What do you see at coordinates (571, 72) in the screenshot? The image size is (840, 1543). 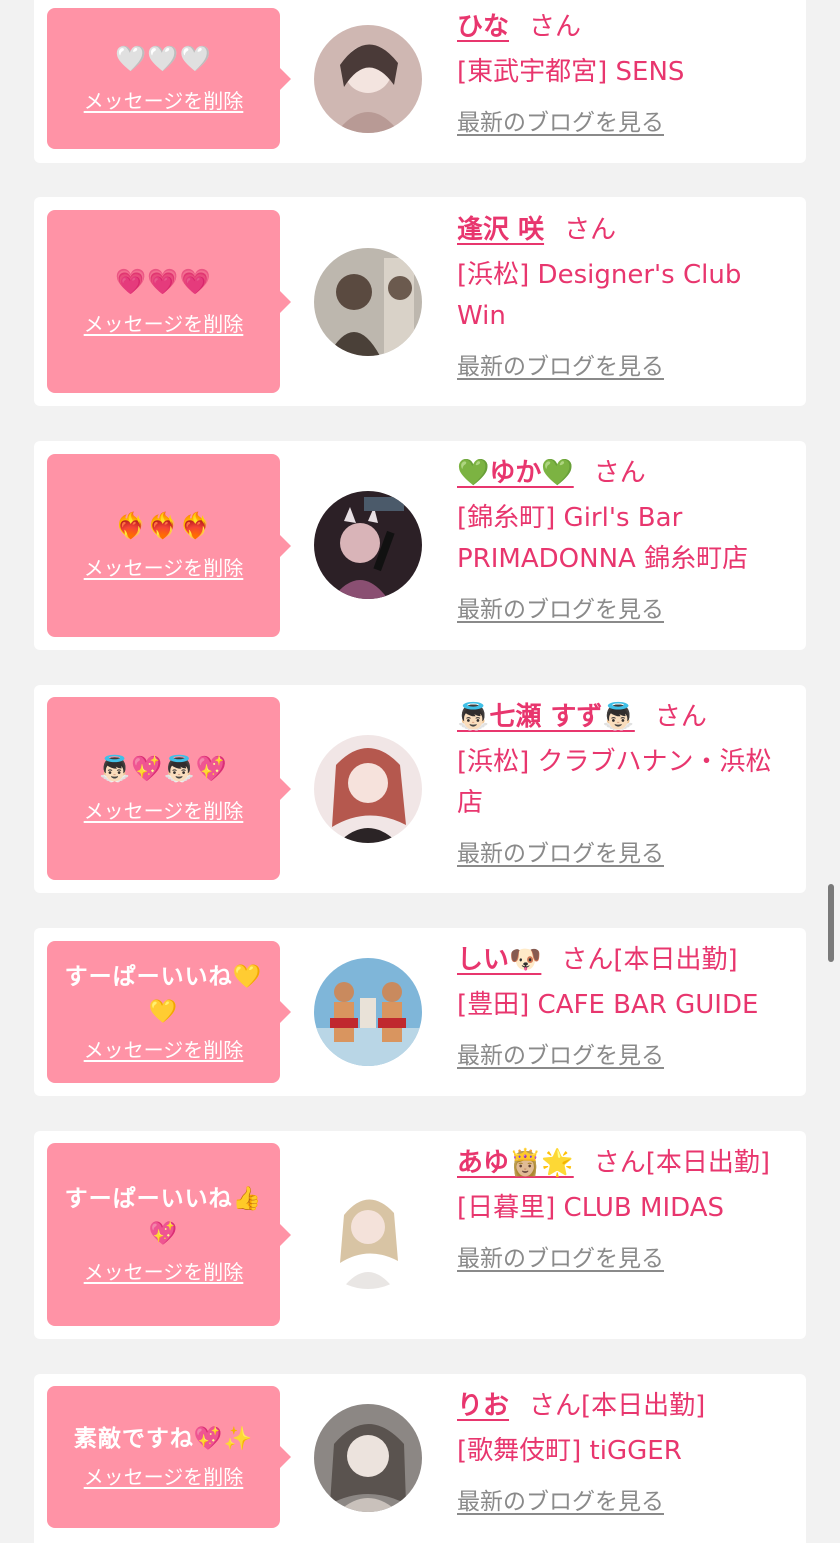 I see `shop-name: [東武宇都宮] SENS` at bounding box center [571, 72].